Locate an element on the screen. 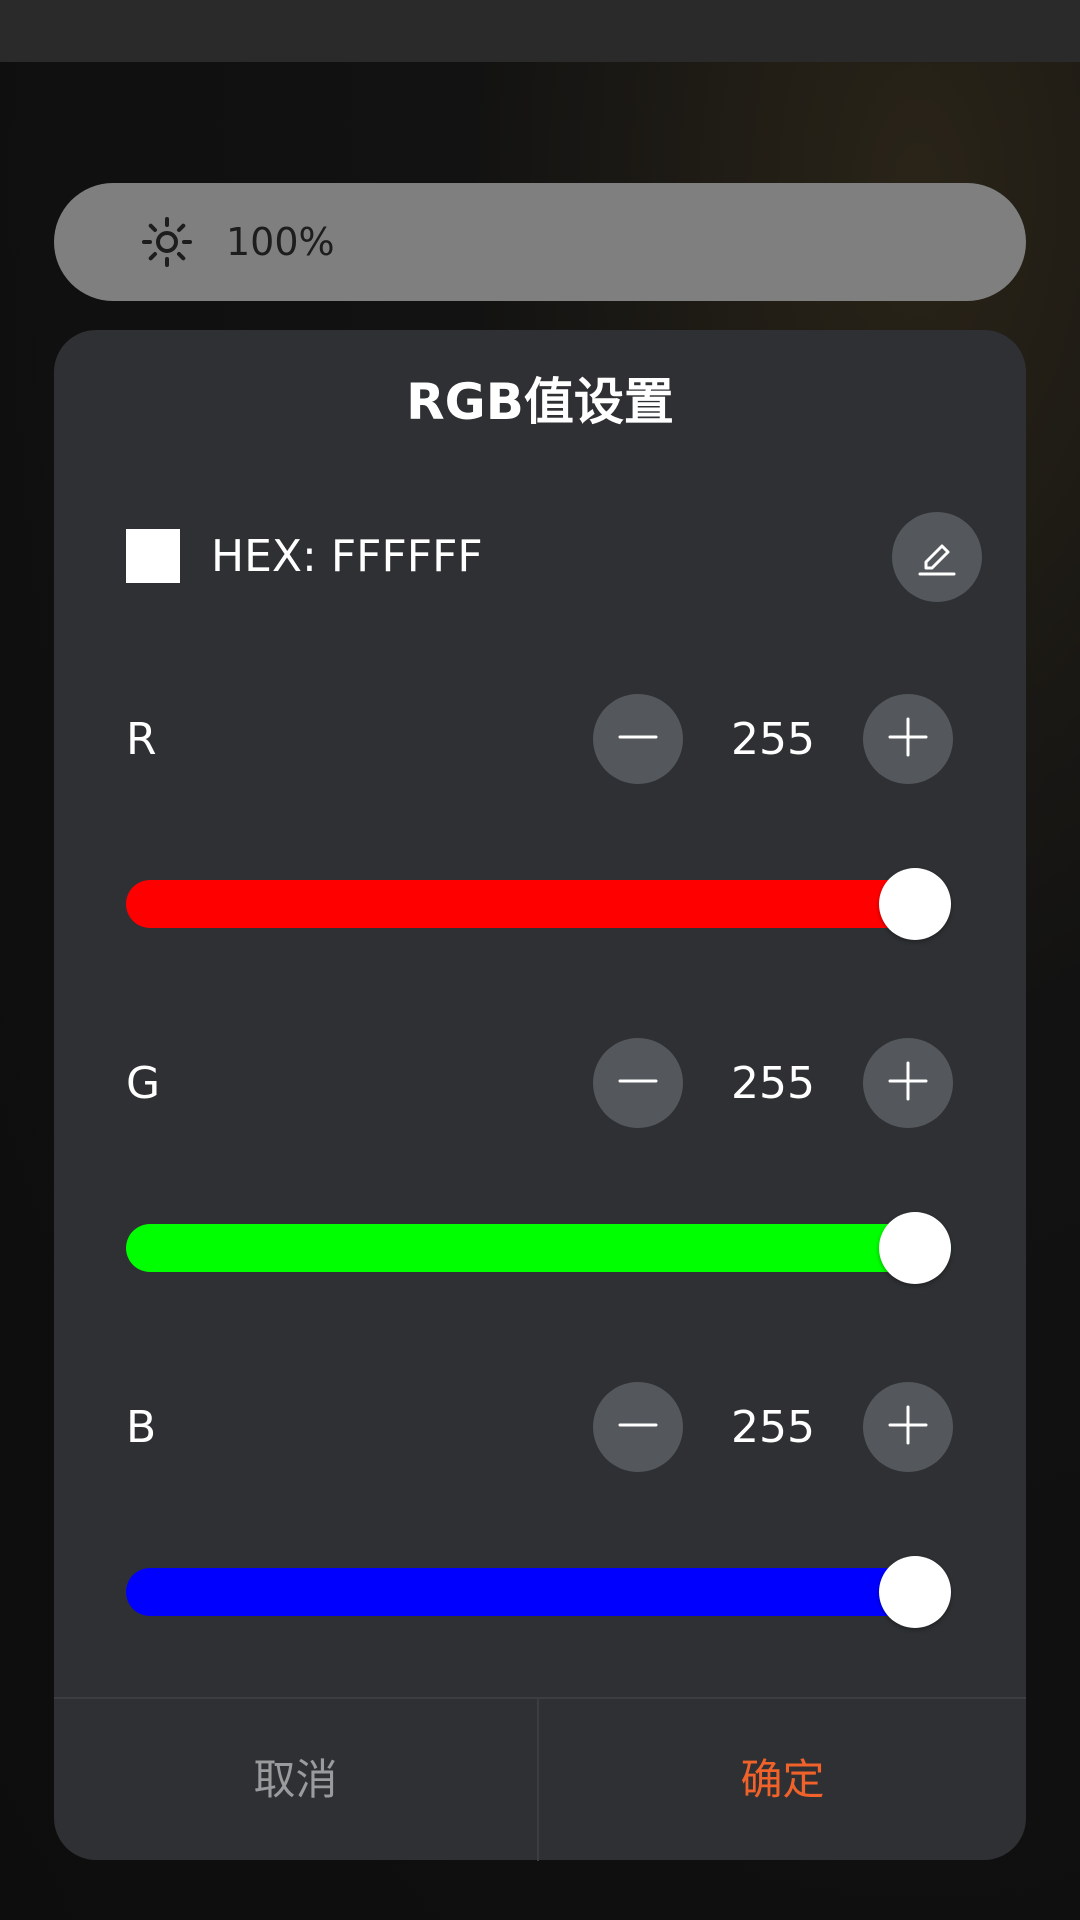 Image resolution: width=1080 pixels, height=1920 pixels. pencil-icon is located at coordinates (937, 557).